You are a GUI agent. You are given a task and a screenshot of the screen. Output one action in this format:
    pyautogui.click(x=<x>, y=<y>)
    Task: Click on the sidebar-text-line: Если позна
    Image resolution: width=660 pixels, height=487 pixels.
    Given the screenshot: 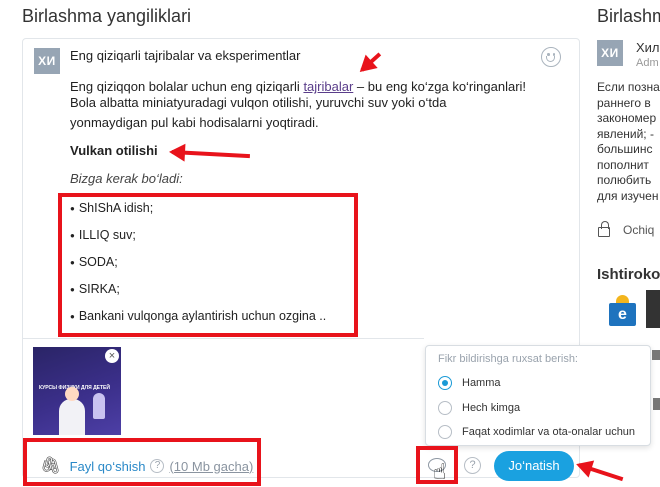 What is the action you would take?
    pyautogui.click(x=628, y=87)
    